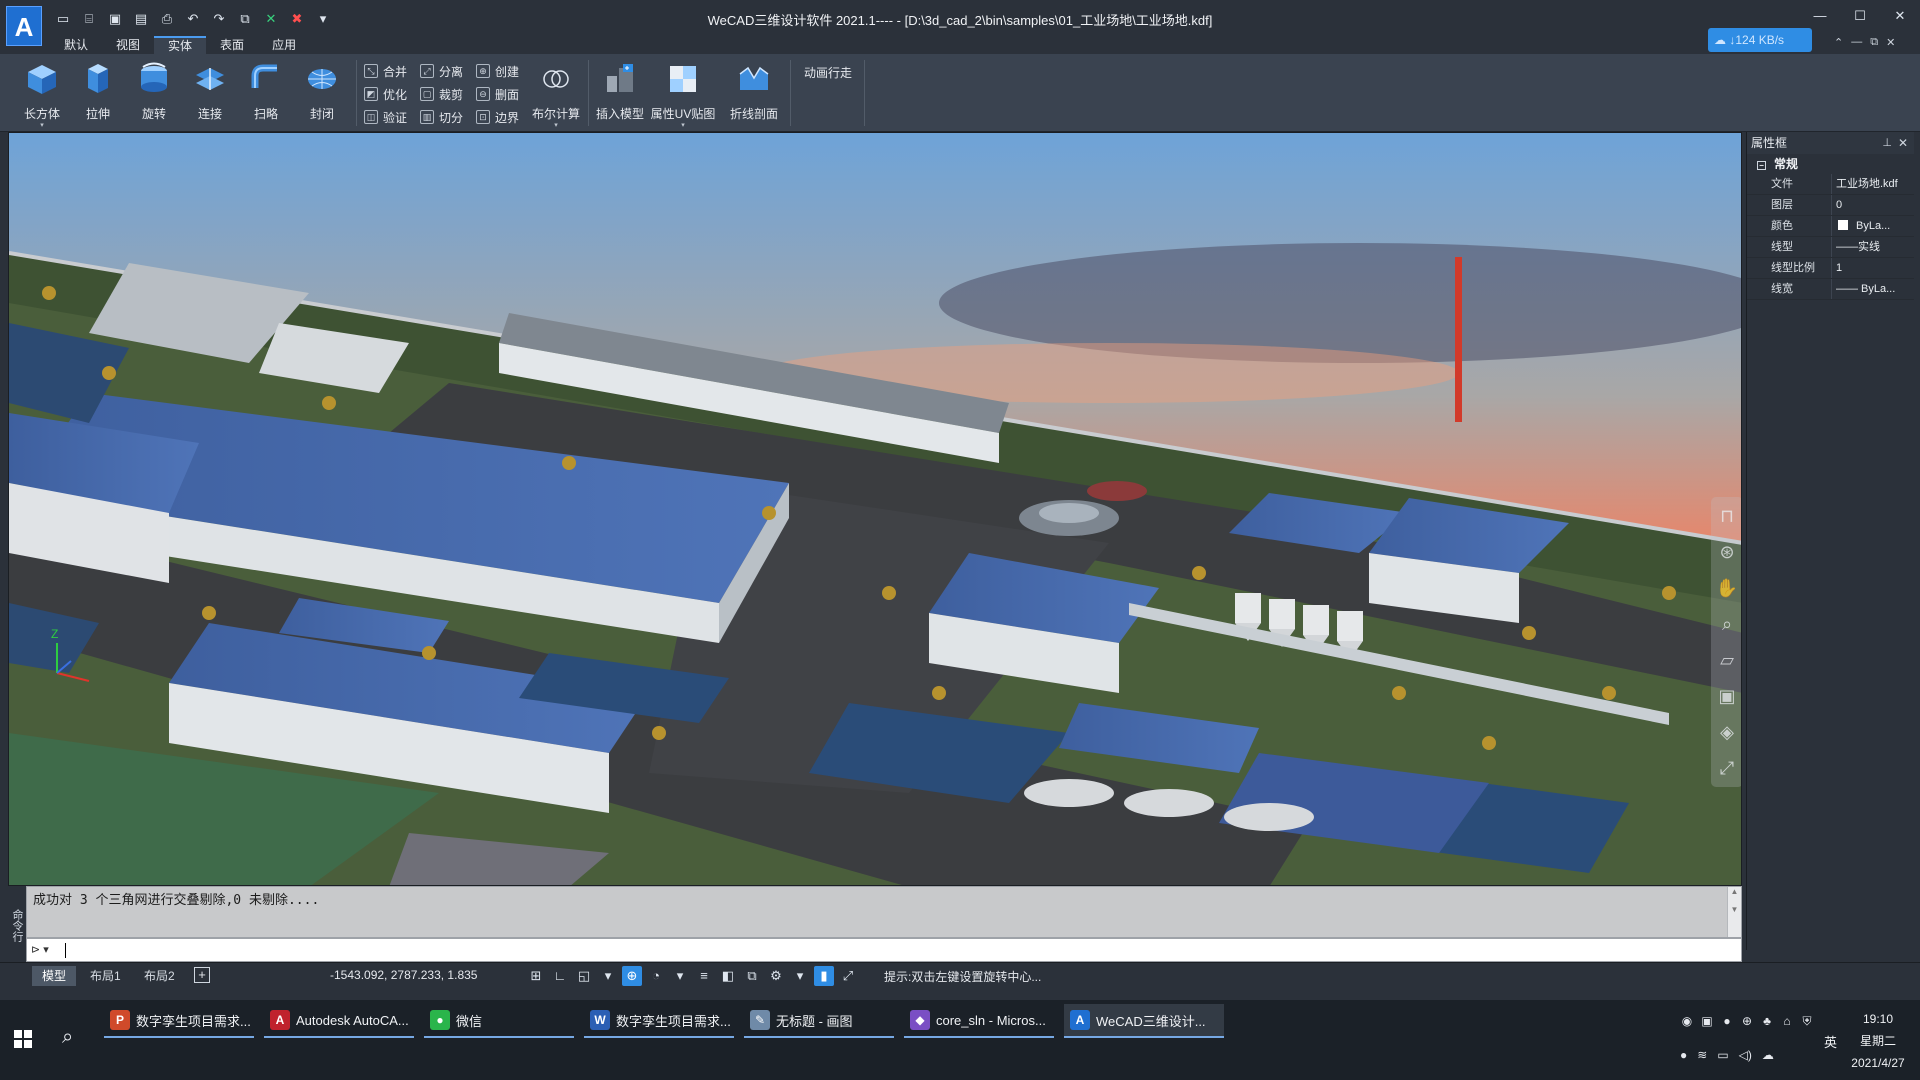 This screenshot has height=1080, width=1920. What do you see at coordinates (1727, 660) in the screenshot?
I see `front-view-icon: ▱` at bounding box center [1727, 660].